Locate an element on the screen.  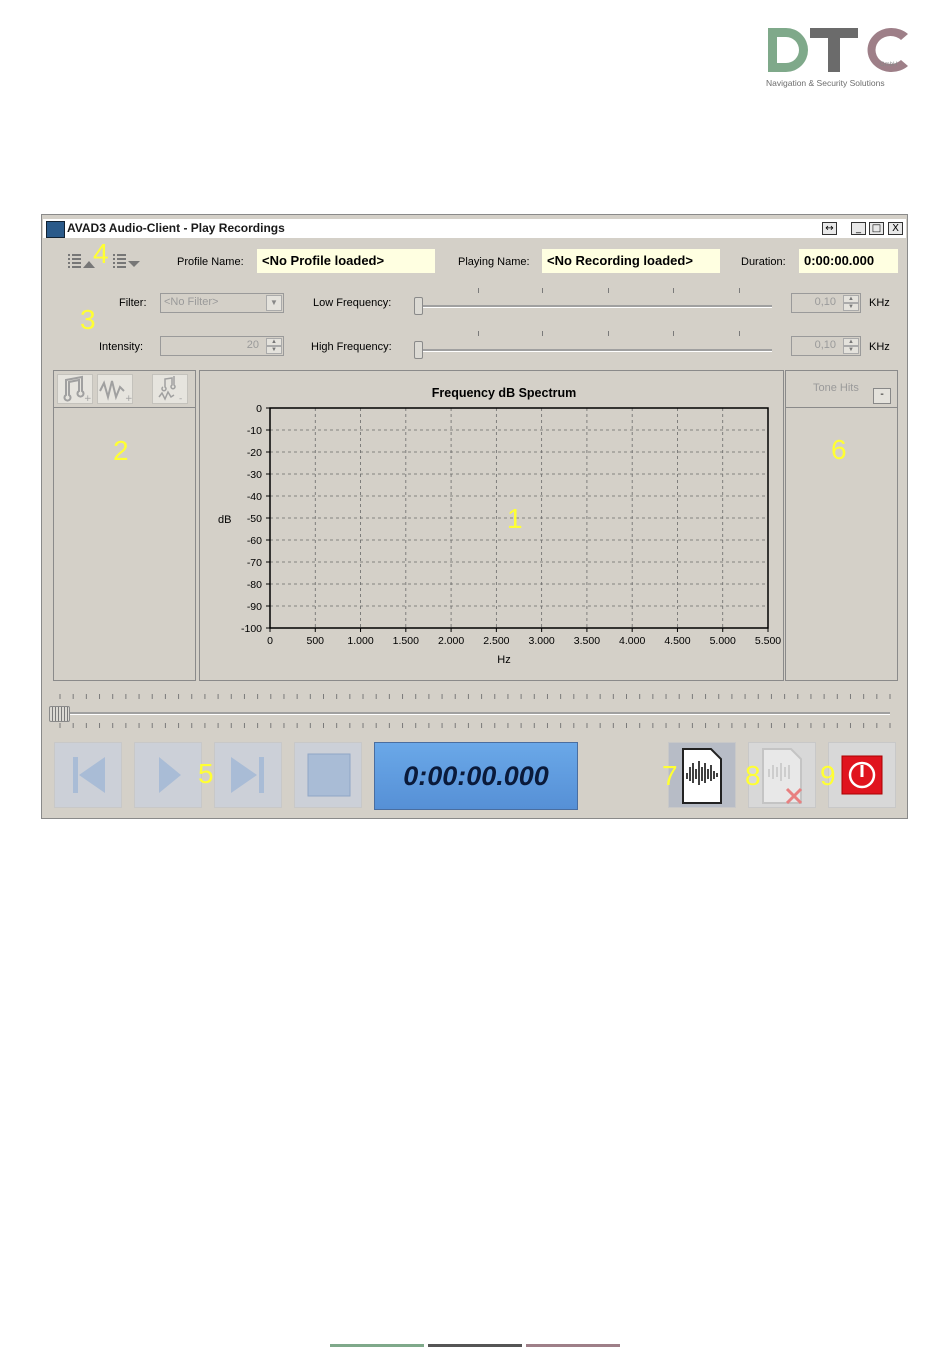
tone-remove-icon: - is located at coordinates (170, 390).